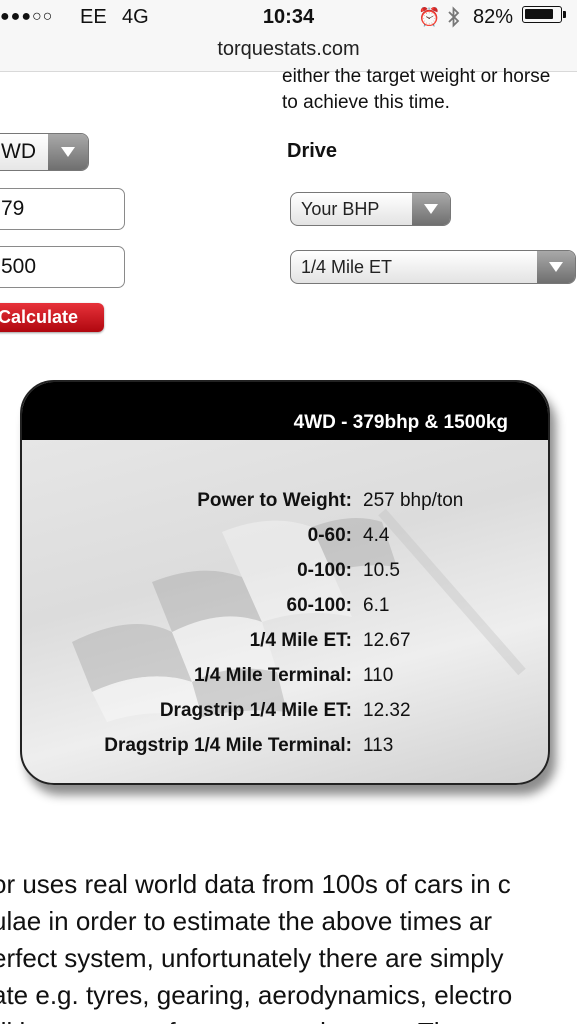 Image resolution: width=577 pixels, height=1024 pixels. Describe the element at coordinates (376, 605) in the screenshot. I see `result-value: 6.1` at that location.